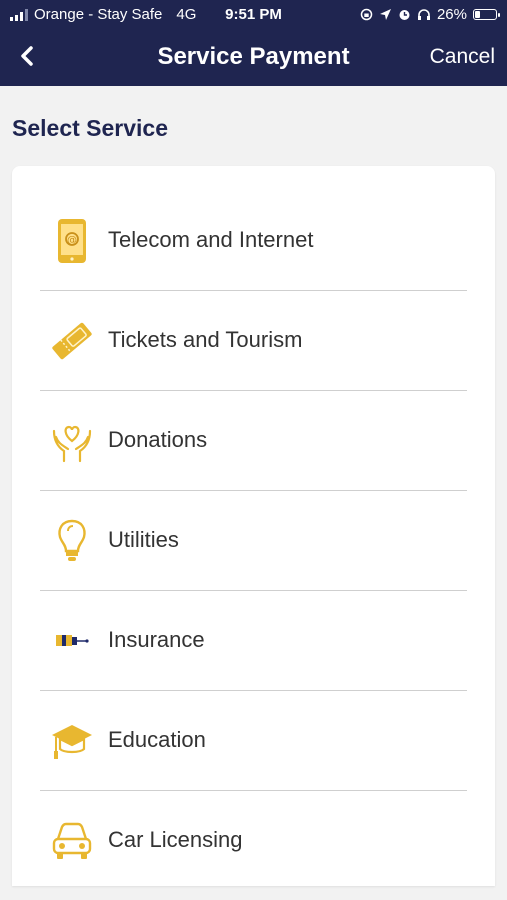  Describe the element at coordinates (404, 15) in the screenshot. I see `alarm-icon` at that location.